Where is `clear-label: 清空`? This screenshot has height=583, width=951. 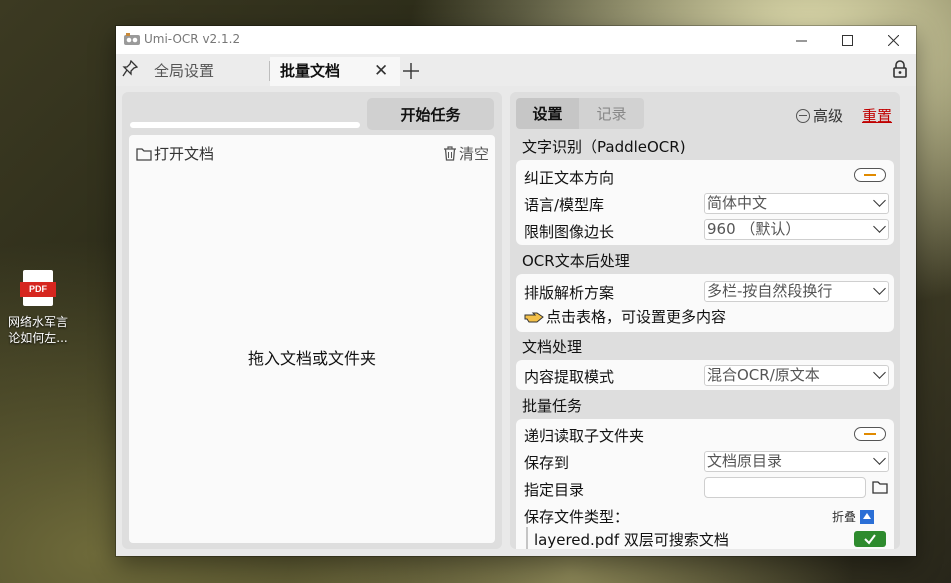
clear-label: 清空 is located at coordinates (473, 154).